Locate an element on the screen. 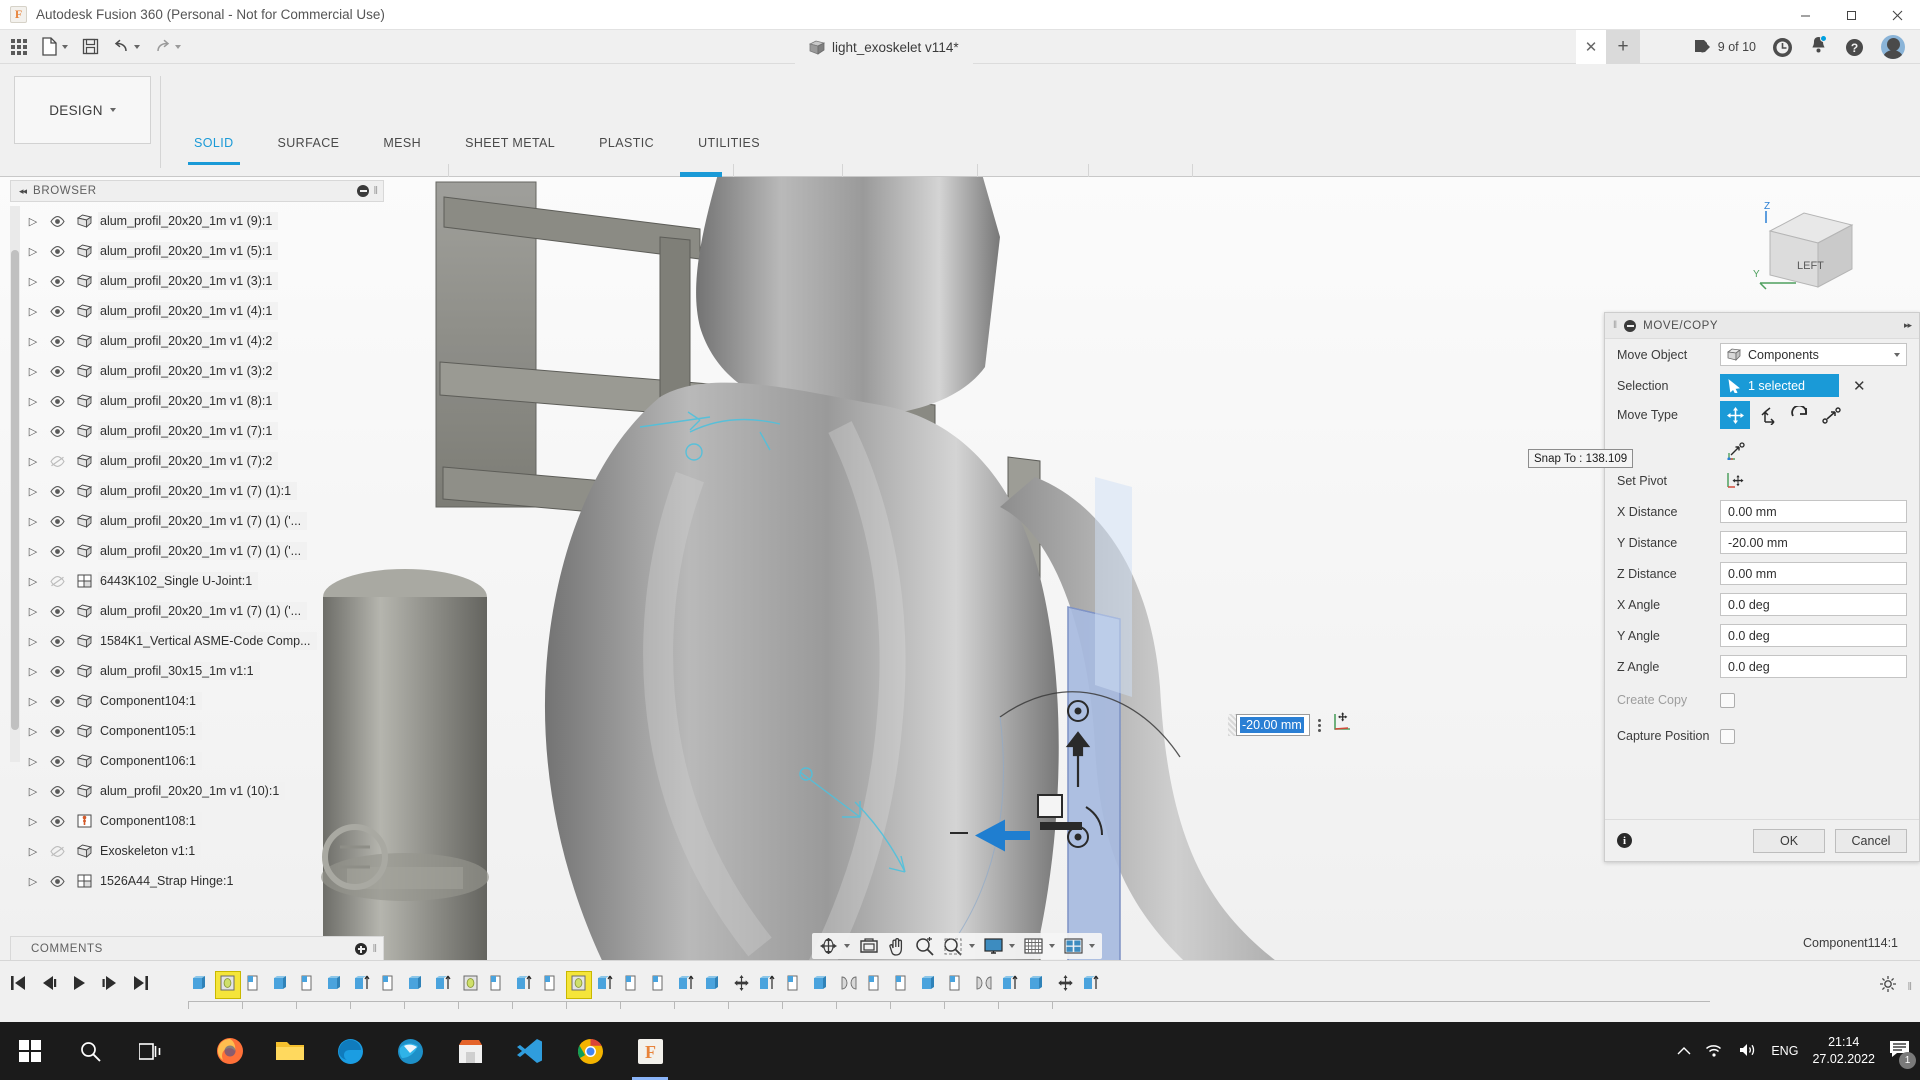 The width and height of the screenshot is (1920, 1080). file-explorer-icon is located at coordinates (290, 1051).